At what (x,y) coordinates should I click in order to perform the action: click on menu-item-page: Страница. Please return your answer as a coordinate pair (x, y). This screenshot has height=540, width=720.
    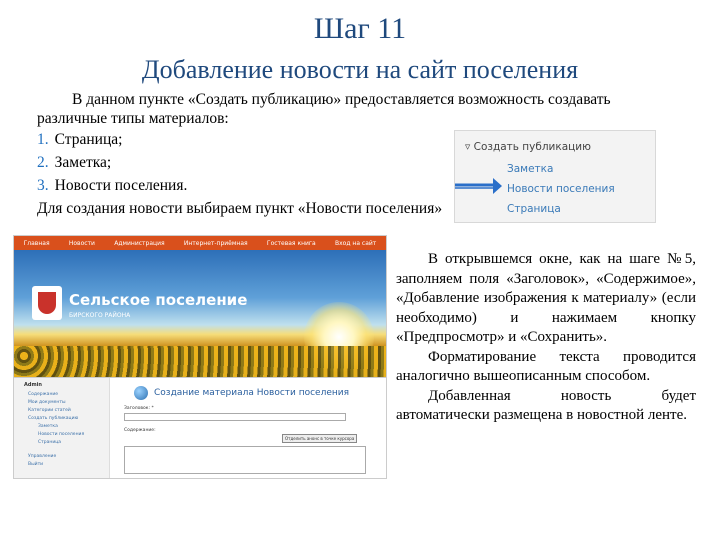
    Looking at the image, I should click on (534, 209).